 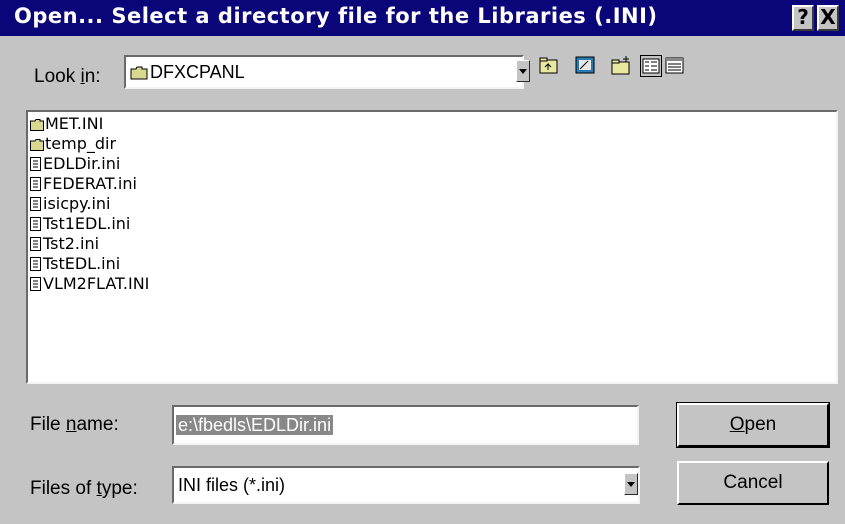 I want to click on files-of-type-value: INI files (*.ini), so click(x=232, y=485).